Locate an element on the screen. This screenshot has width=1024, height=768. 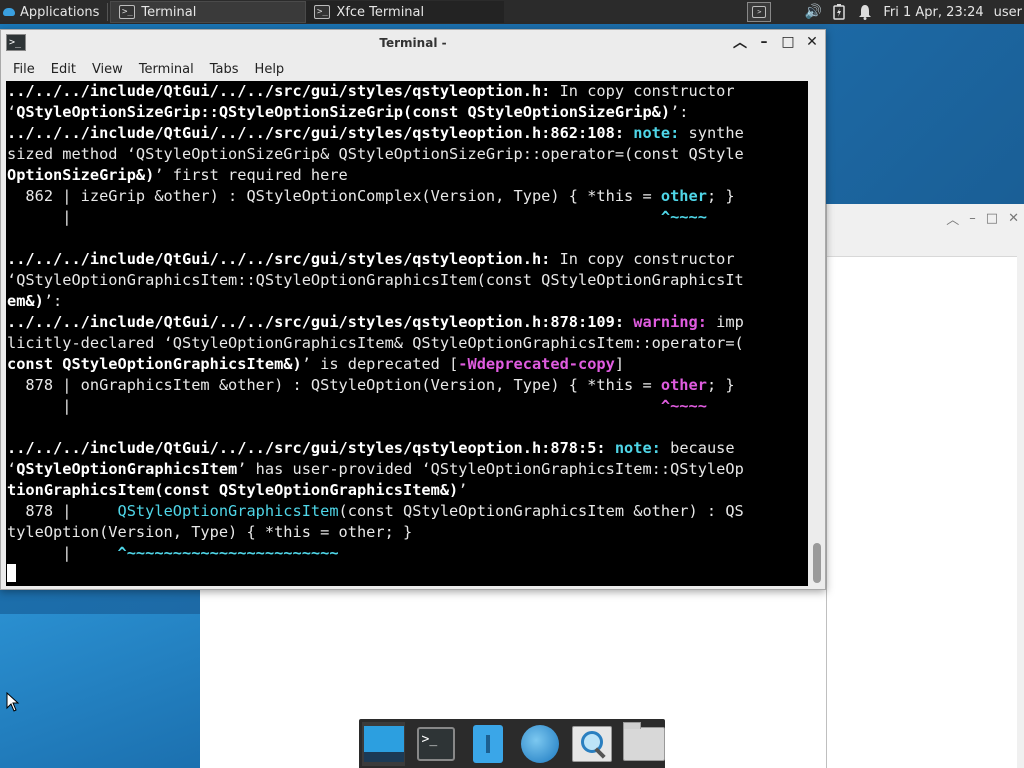
dock: >_ is located at coordinates (512, 743).